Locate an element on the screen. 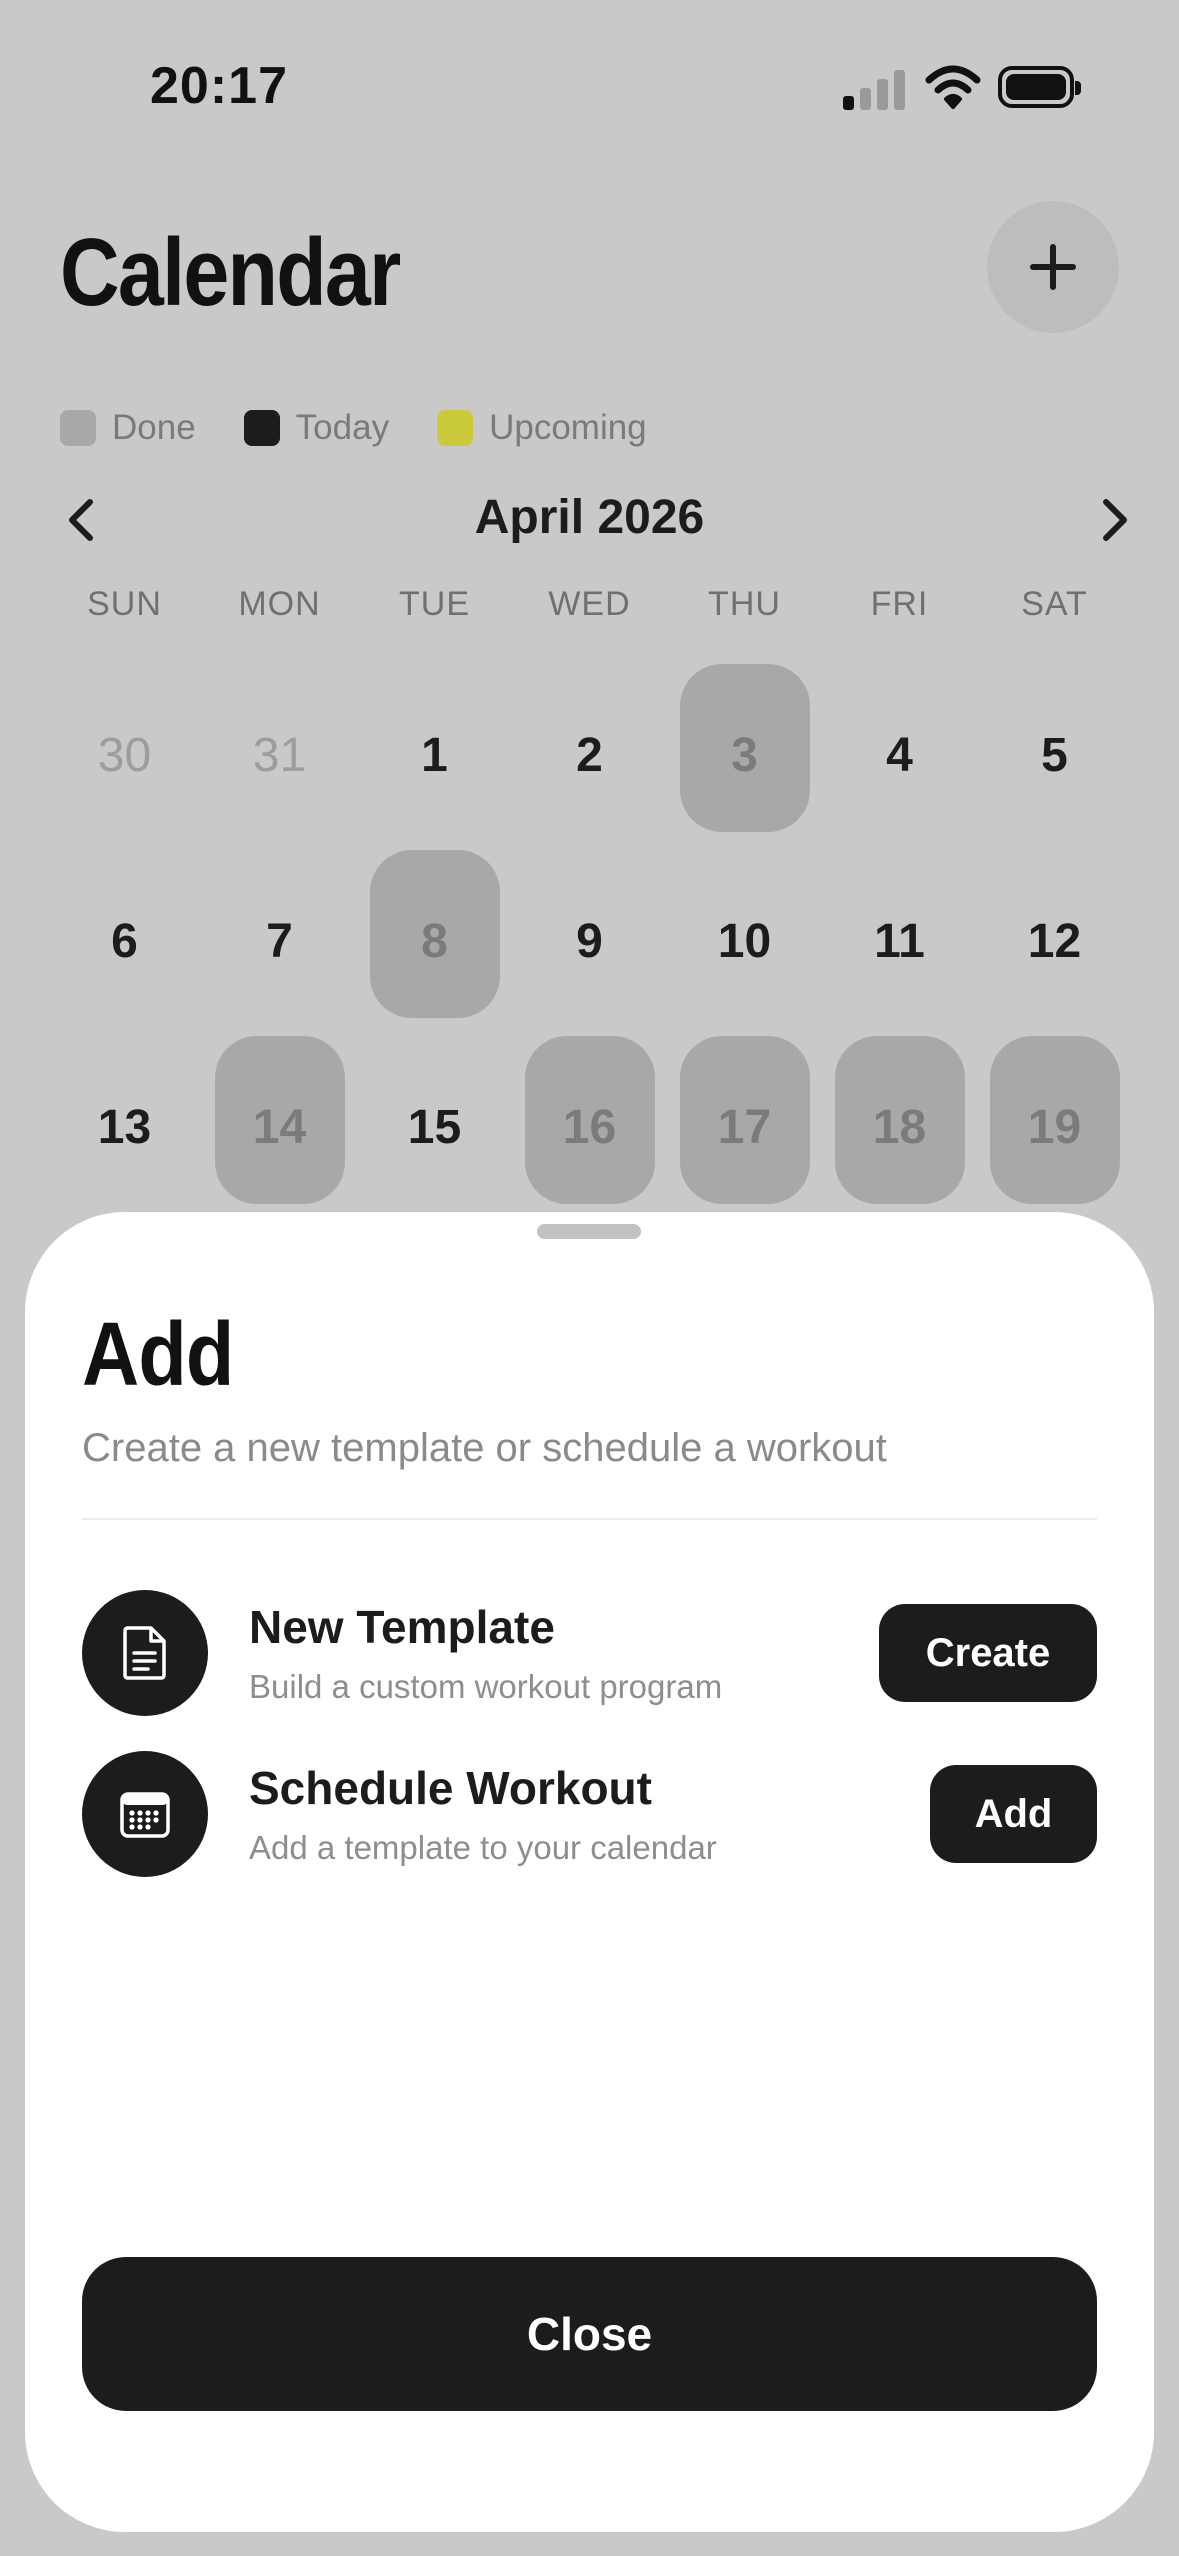  chevron-right-icon is located at coordinates (1114, 520).